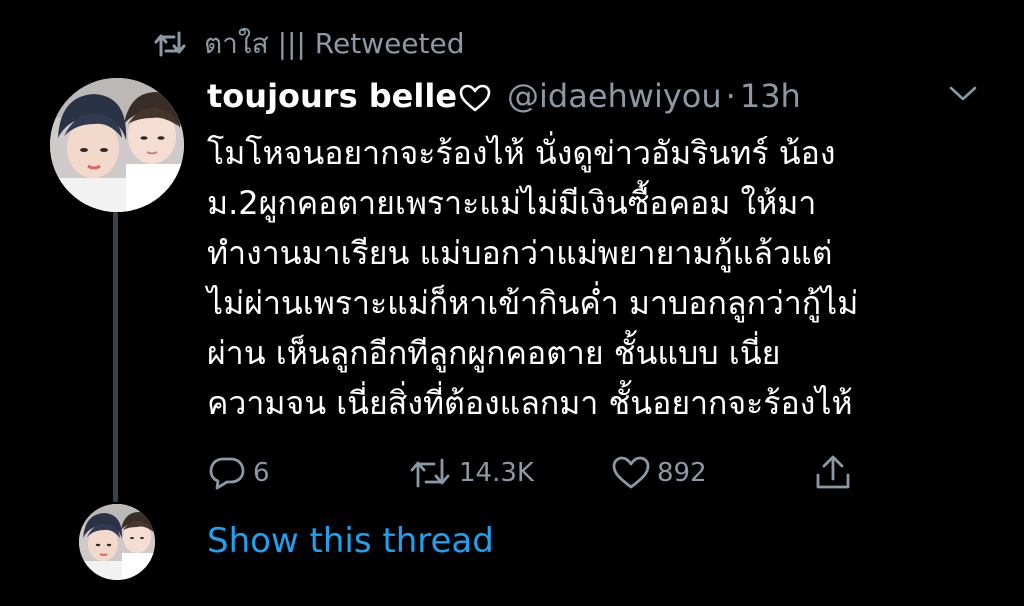 The height and width of the screenshot is (606, 1024). What do you see at coordinates (350, 541) in the screenshot?
I see `show-thread-link: Show this thread` at bounding box center [350, 541].